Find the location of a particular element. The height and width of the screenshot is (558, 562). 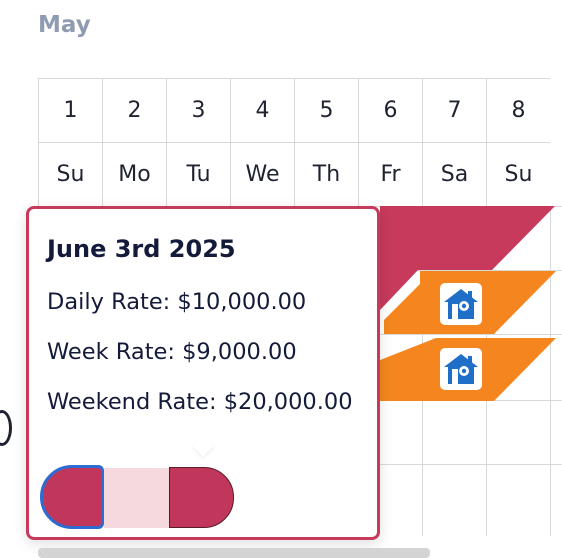

selection-range is located at coordinates (136, 498).